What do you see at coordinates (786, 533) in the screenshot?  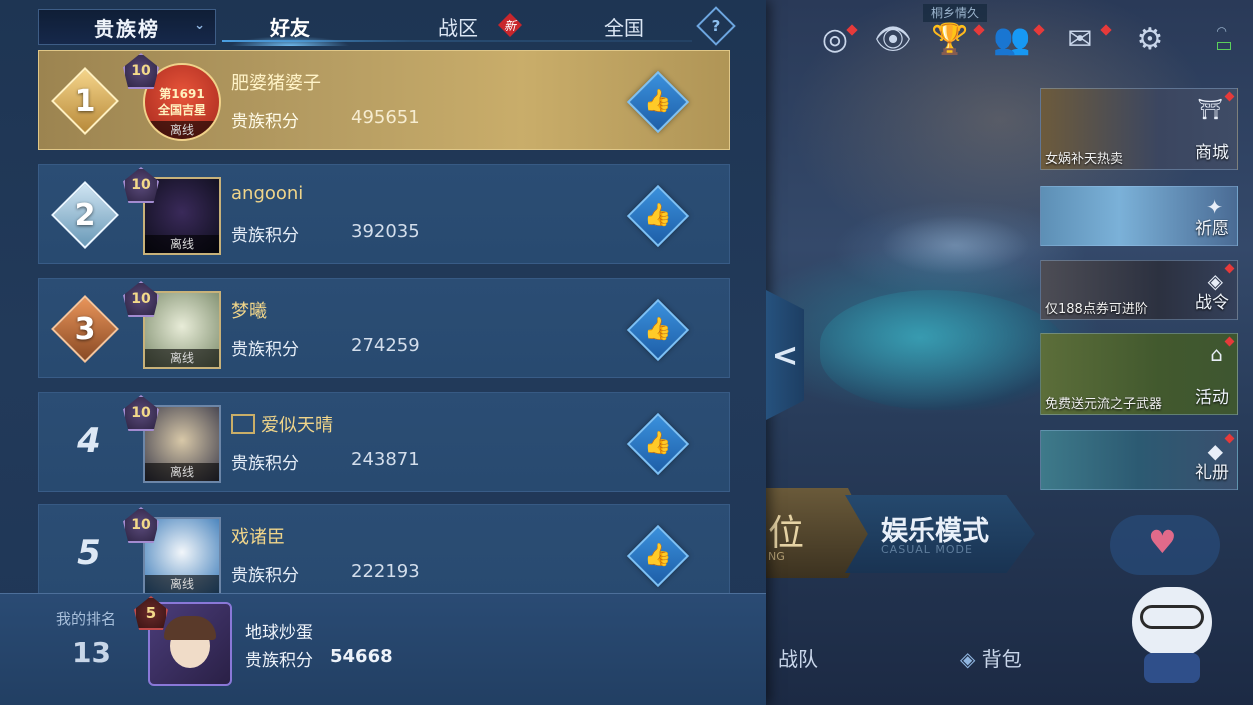 I see `ranked-mode-title: 位` at bounding box center [786, 533].